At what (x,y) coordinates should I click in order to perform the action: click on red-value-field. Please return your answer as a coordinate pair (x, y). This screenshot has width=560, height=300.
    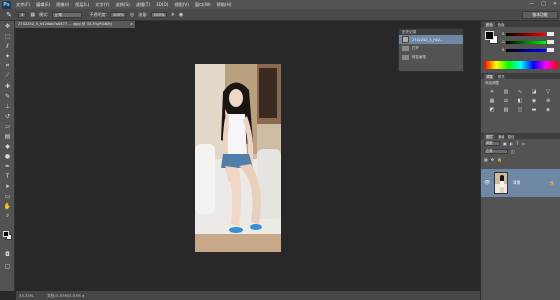
    Looking at the image, I should click on (550, 34).